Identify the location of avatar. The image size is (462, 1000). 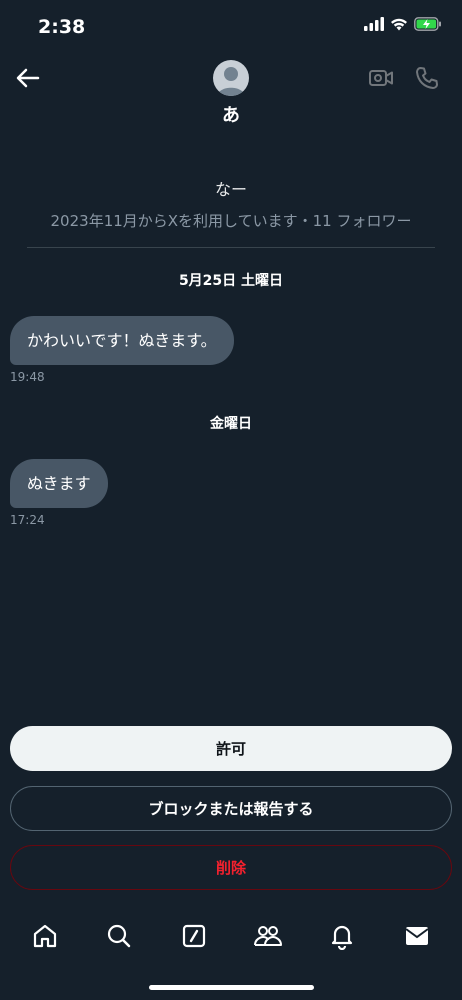
(231, 78).